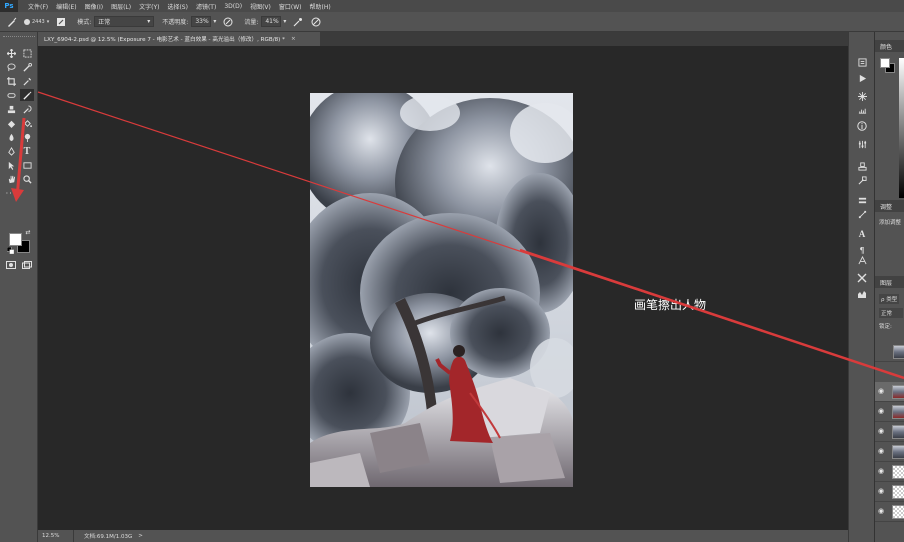 This screenshot has height=542, width=904. I want to click on menu-file: 文件(F), so click(38, 6).